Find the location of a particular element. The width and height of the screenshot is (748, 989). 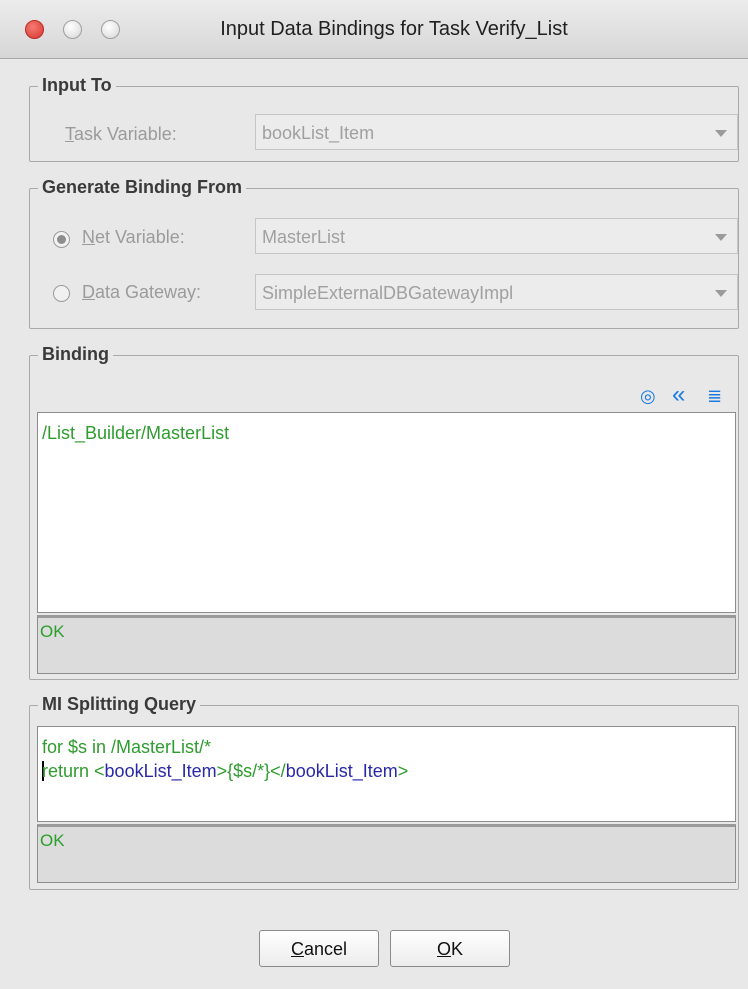

target-icon: ◎ is located at coordinates (648, 396).